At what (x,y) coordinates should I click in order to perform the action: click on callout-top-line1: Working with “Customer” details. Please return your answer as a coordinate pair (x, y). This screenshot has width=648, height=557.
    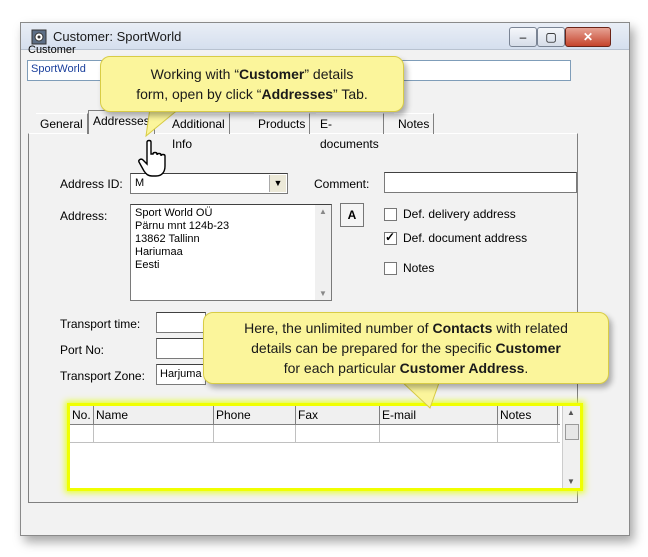
    Looking at the image, I should click on (252, 74).